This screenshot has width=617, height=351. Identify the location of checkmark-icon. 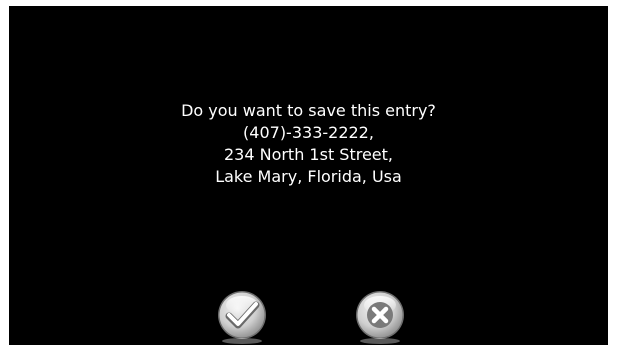
(242, 317).